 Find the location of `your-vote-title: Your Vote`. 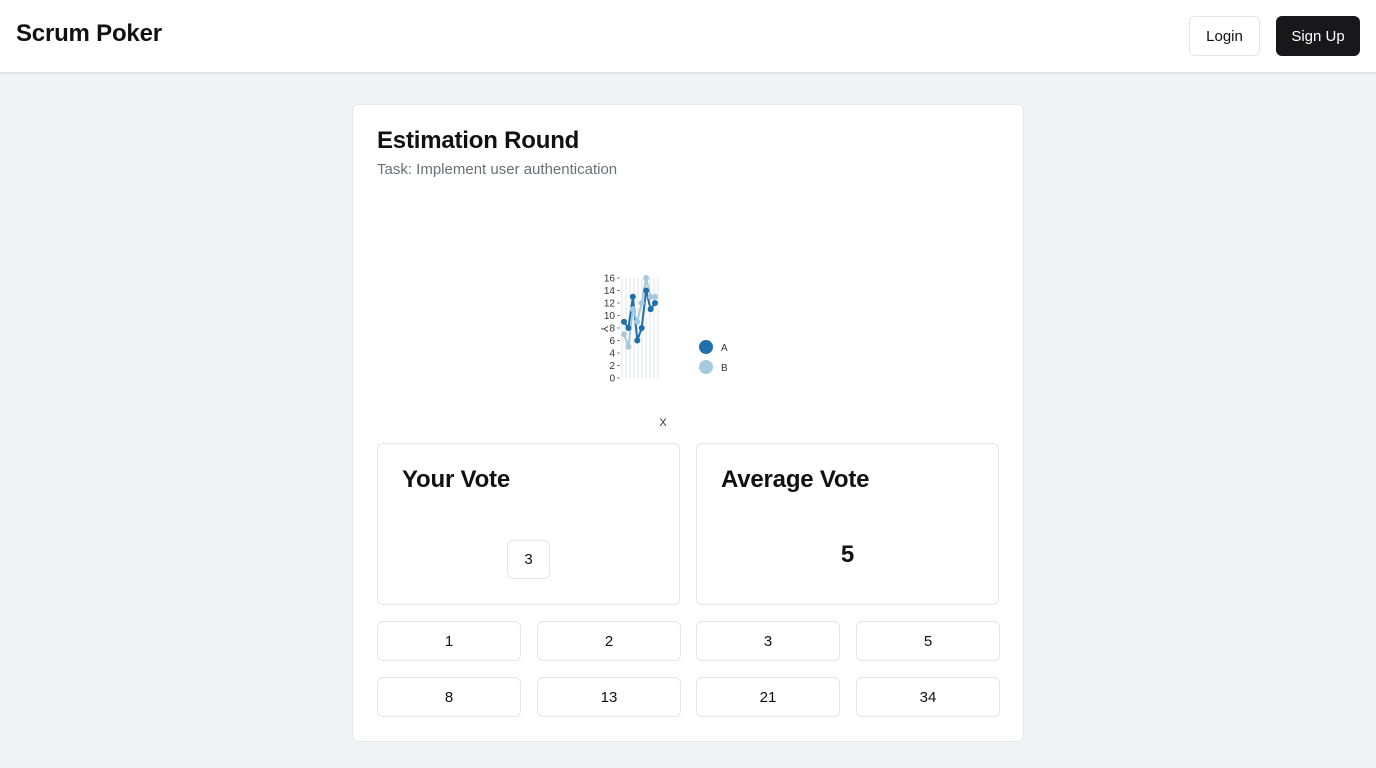

your-vote-title: Your Vote is located at coordinates (456, 479).